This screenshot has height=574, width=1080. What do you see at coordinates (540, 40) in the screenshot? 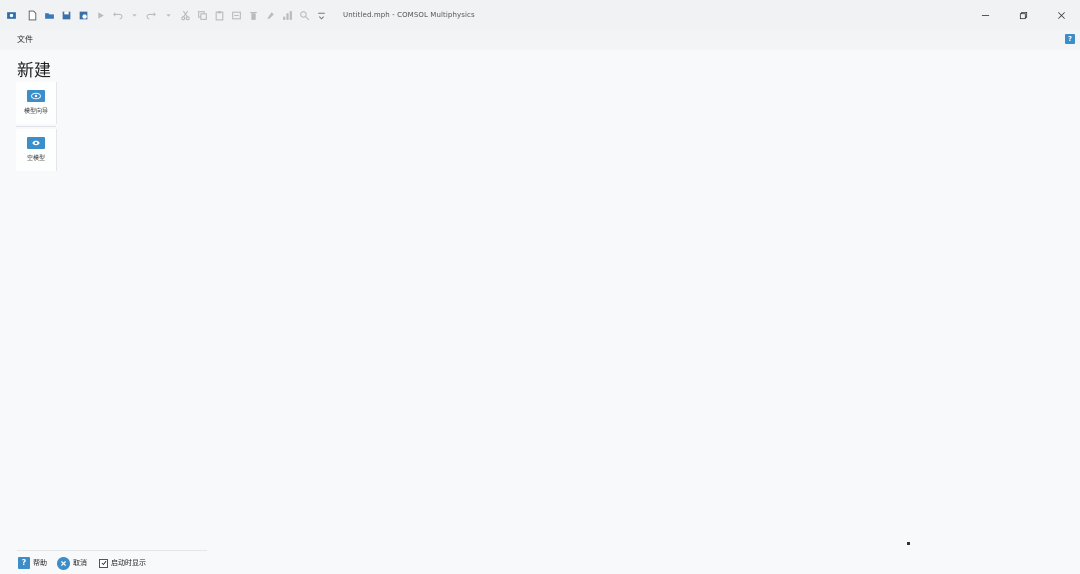
I see `menu-bar: 文件 ?` at bounding box center [540, 40].